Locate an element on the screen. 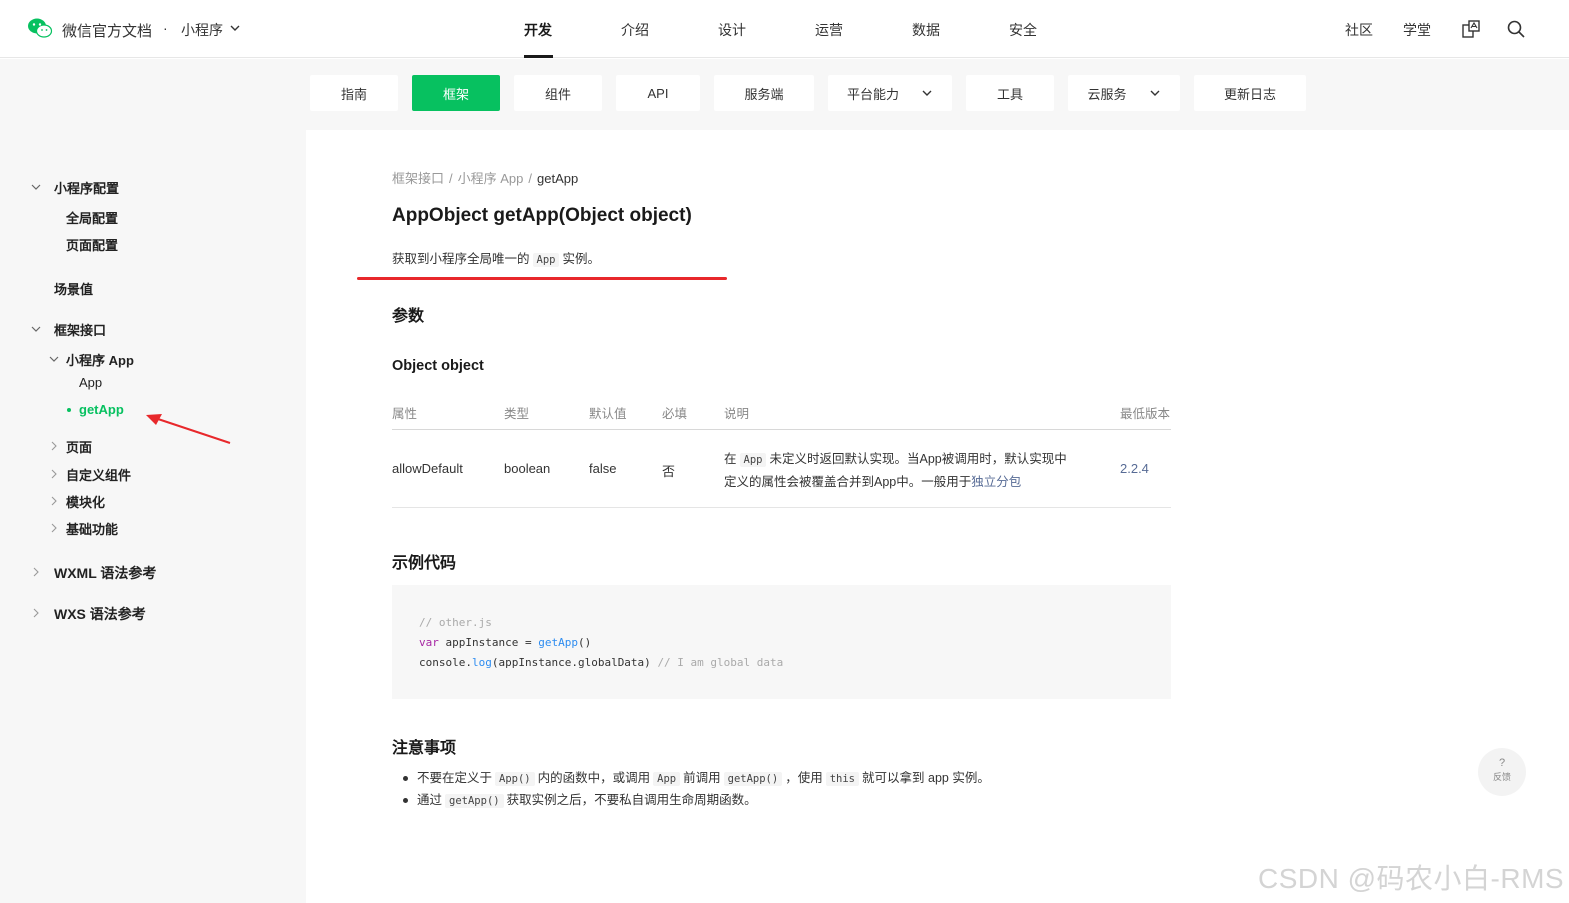 The width and height of the screenshot is (1569, 903). tab-api: API is located at coordinates (658, 93).